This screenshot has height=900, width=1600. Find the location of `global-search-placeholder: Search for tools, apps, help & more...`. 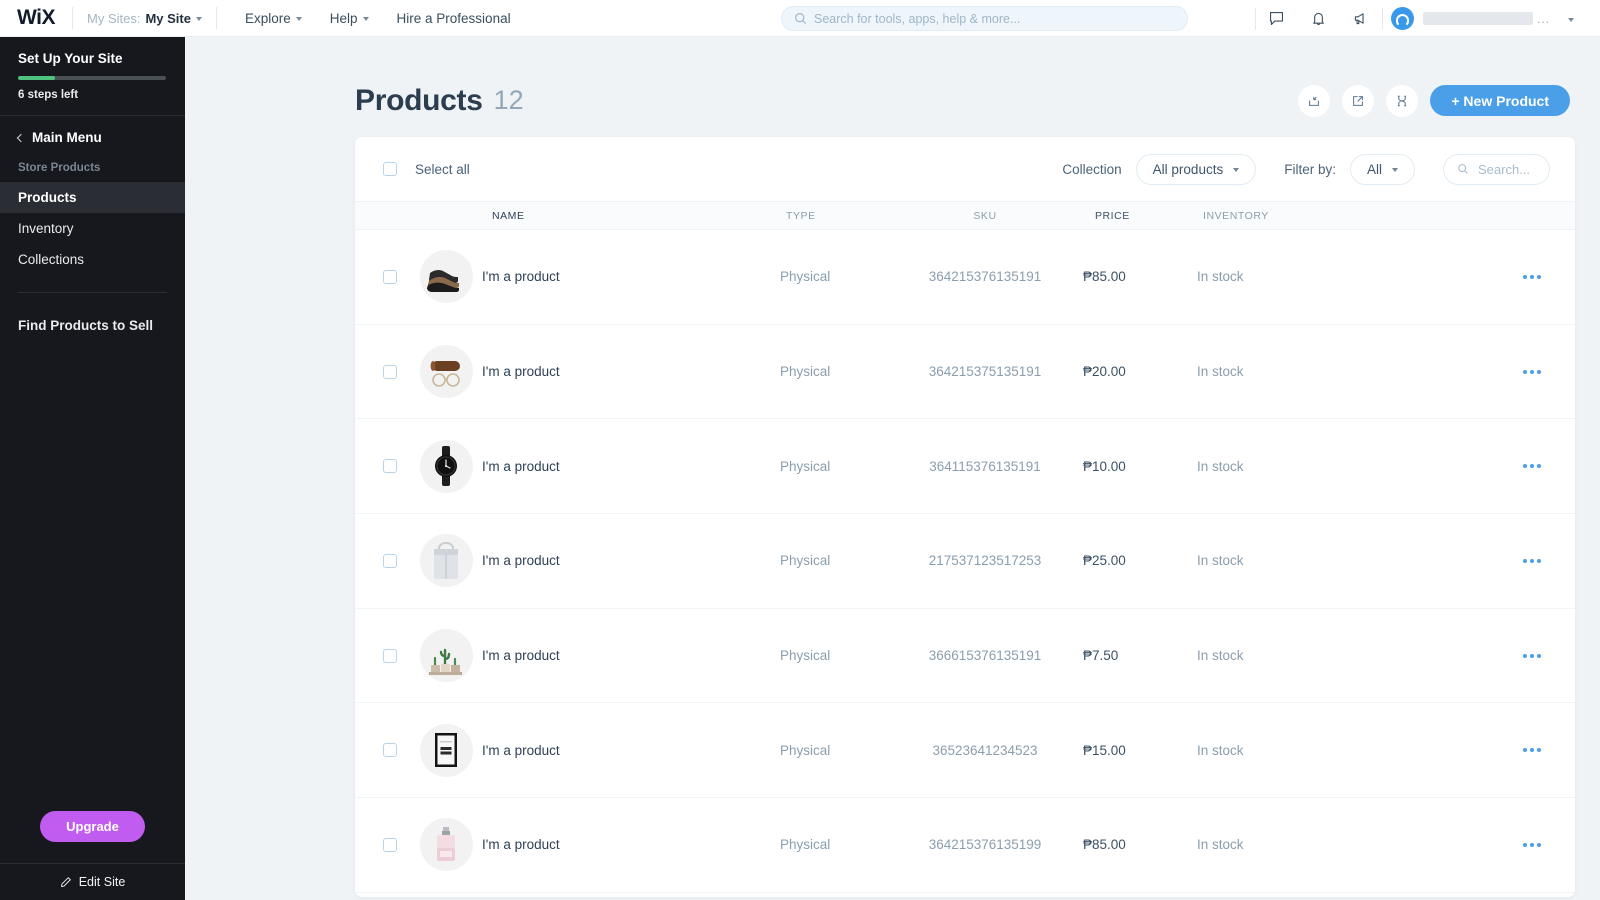

global-search-placeholder: Search for tools, apps, help & more... is located at coordinates (917, 18).